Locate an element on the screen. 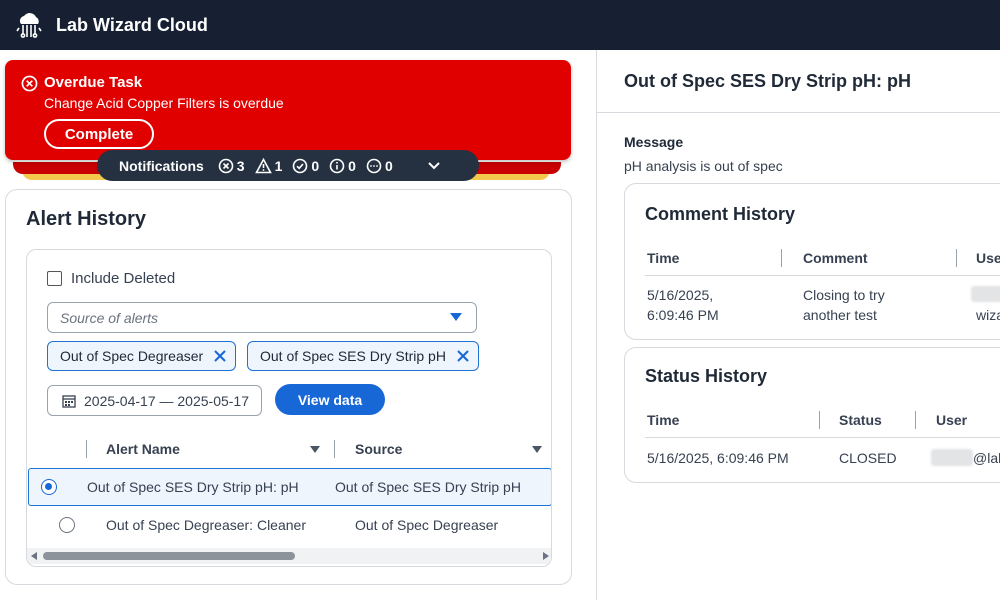  scroll-thumb is located at coordinates (169, 556).